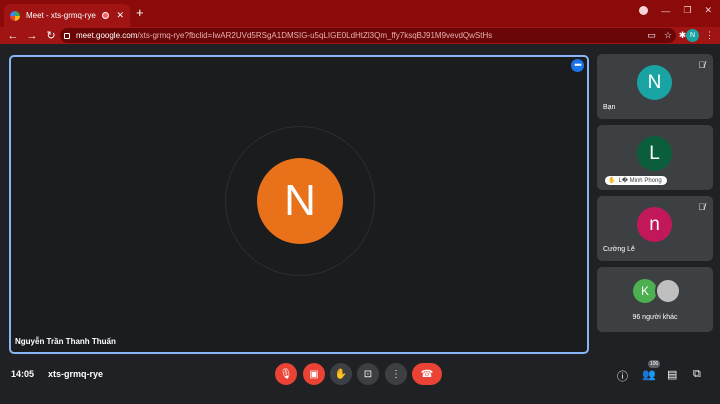 Image resolution: width=720 pixels, height=404 pixels. What do you see at coordinates (708, 10) in the screenshot?
I see `close-window-icon: ✕` at bounding box center [708, 10].